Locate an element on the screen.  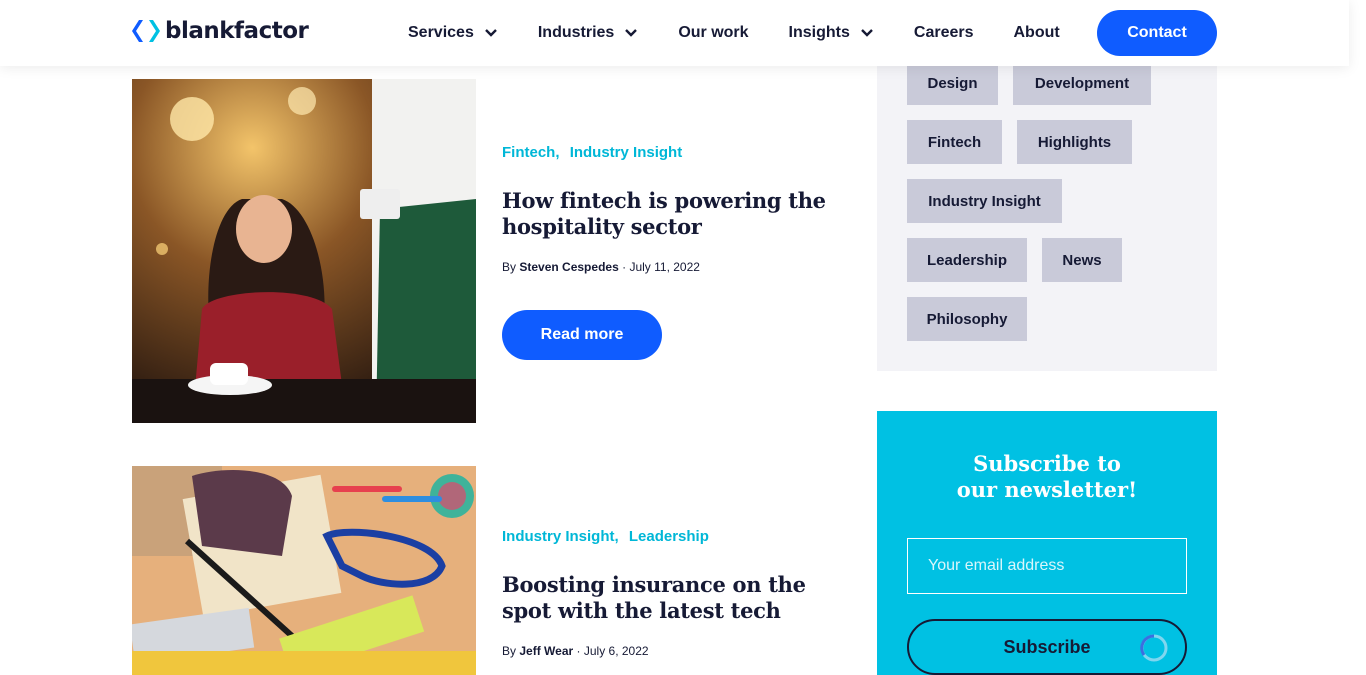
newsletter-panel: Subscribe to our newsletter! Subscribe is located at coordinates (1047, 543).